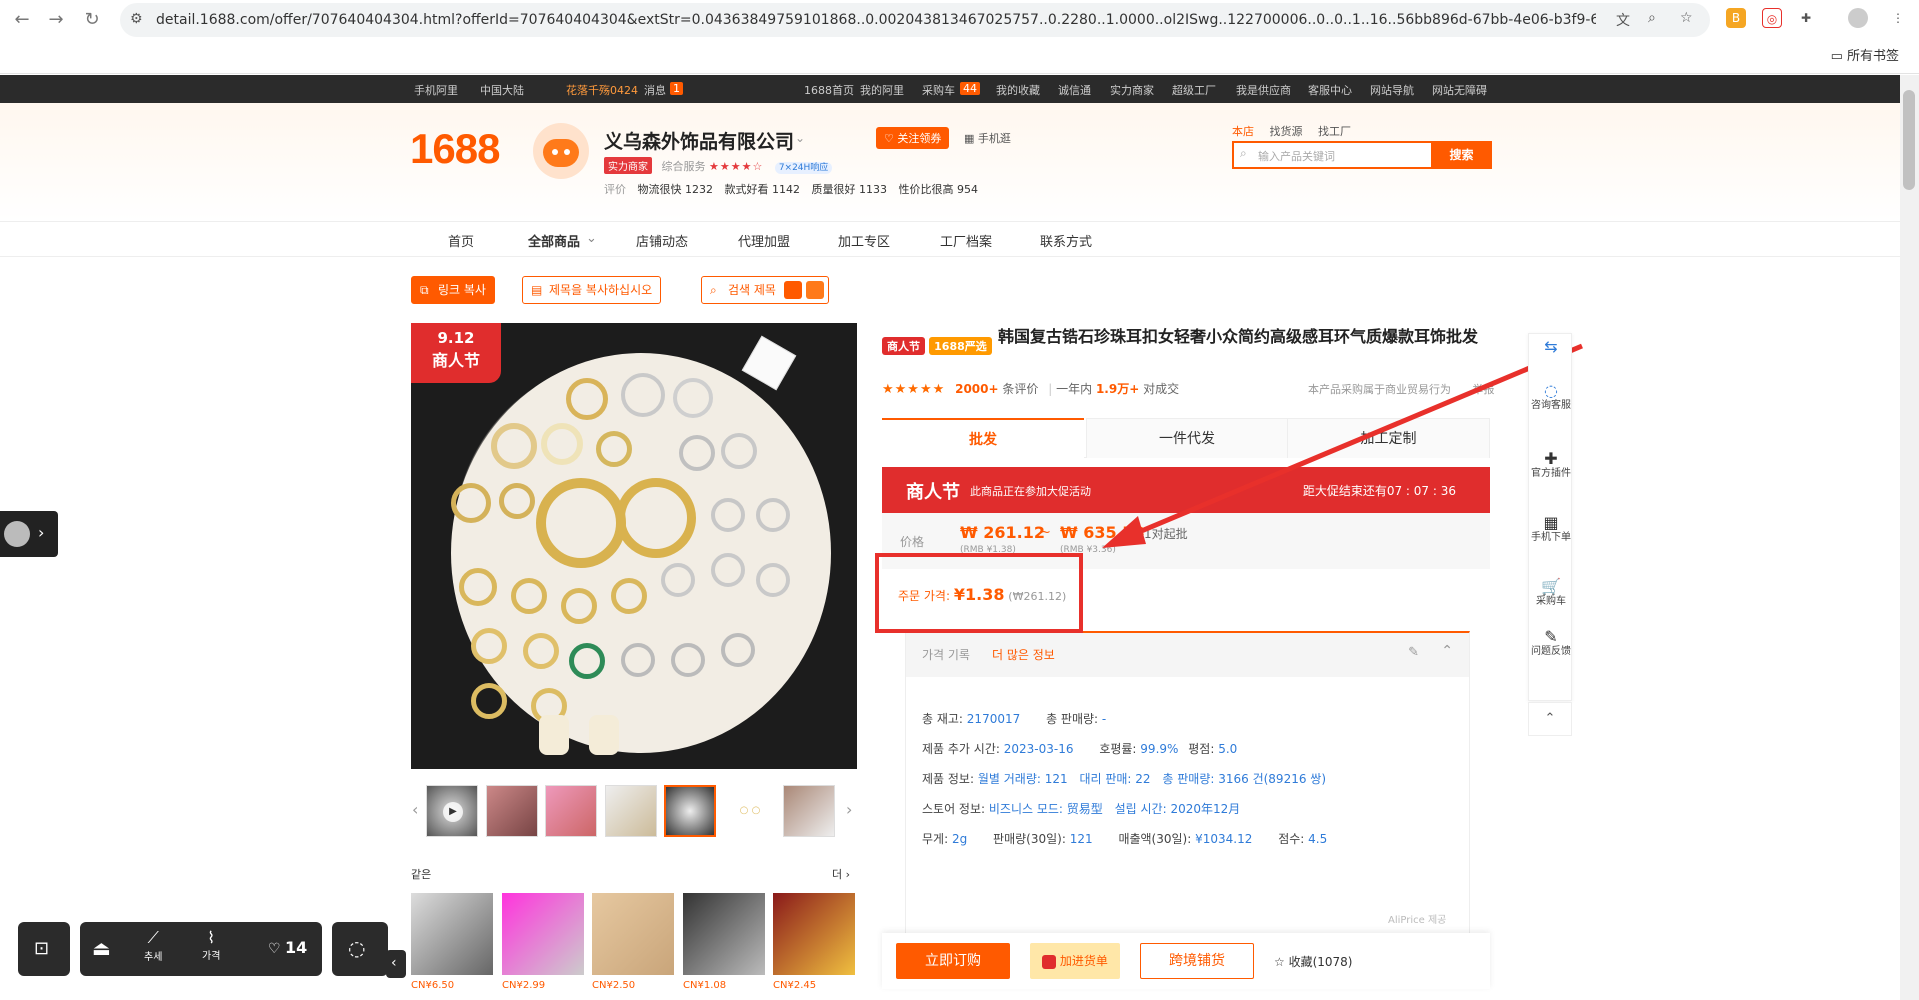 This screenshot has width=1919, height=1000. I want to click on page-scrollbar, so click(1909, 537).